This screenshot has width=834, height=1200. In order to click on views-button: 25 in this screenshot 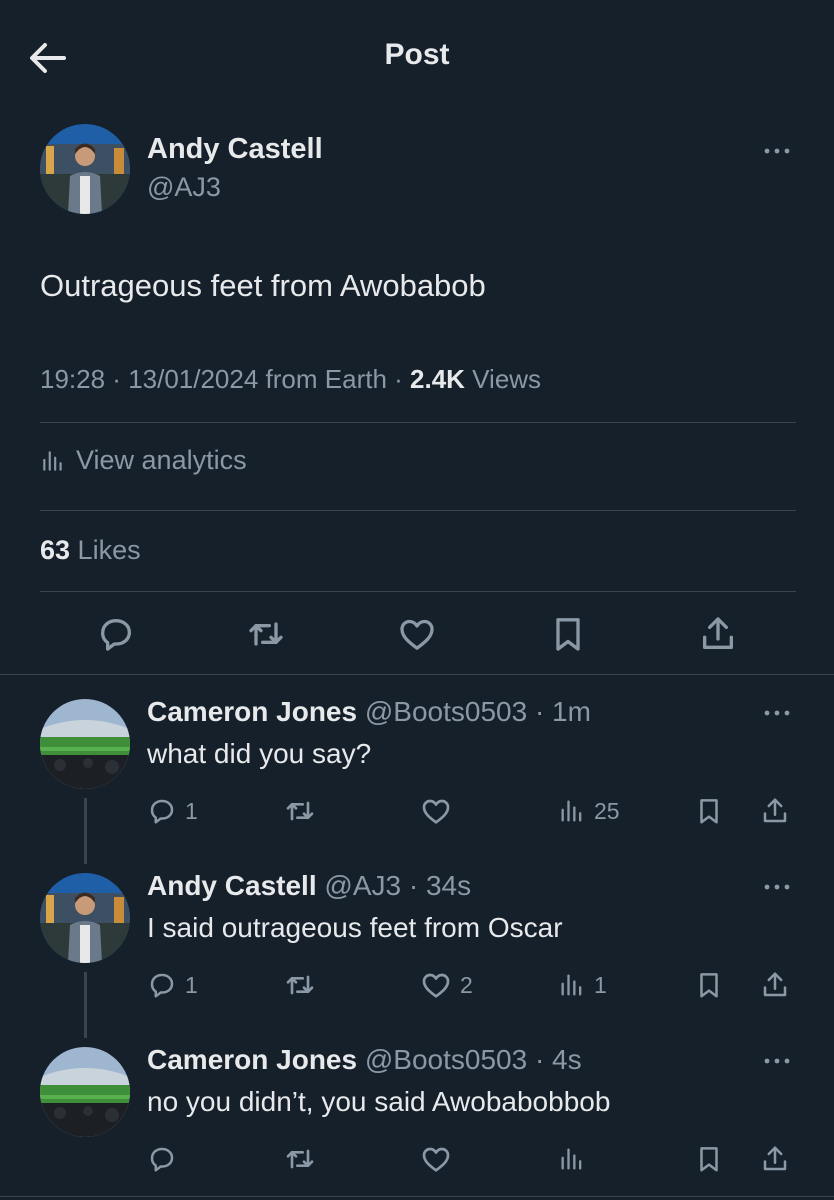, I will do `click(589, 811)`.